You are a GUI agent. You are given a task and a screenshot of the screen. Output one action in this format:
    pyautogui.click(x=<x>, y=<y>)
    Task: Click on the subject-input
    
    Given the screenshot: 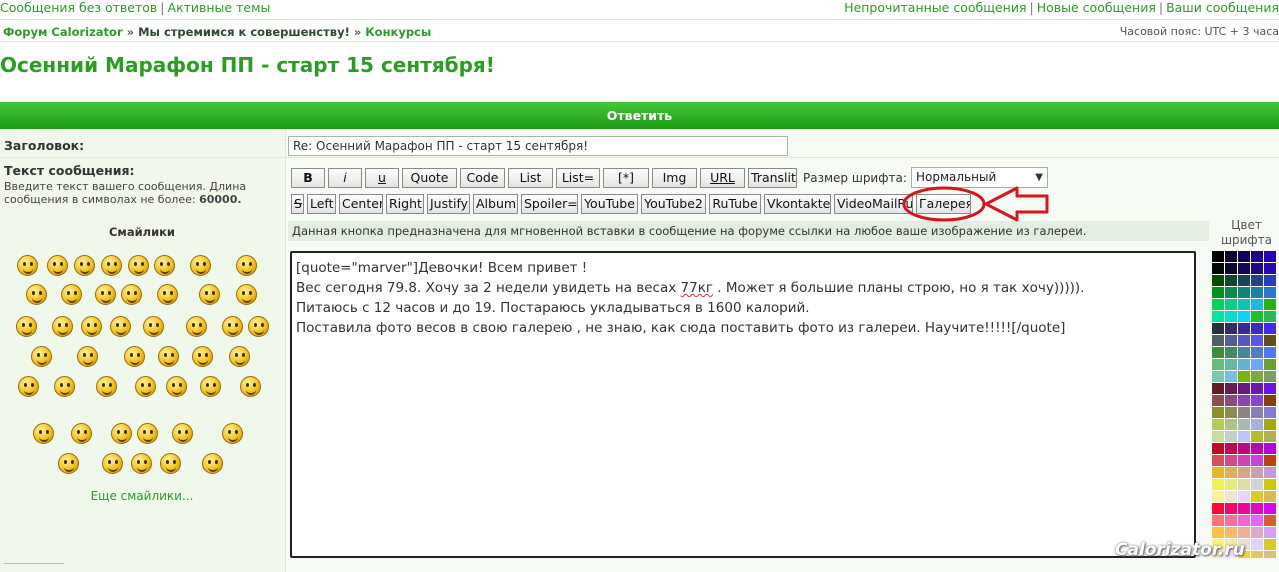 What is the action you would take?
    pyautogui.click(x=538, y=146)
    